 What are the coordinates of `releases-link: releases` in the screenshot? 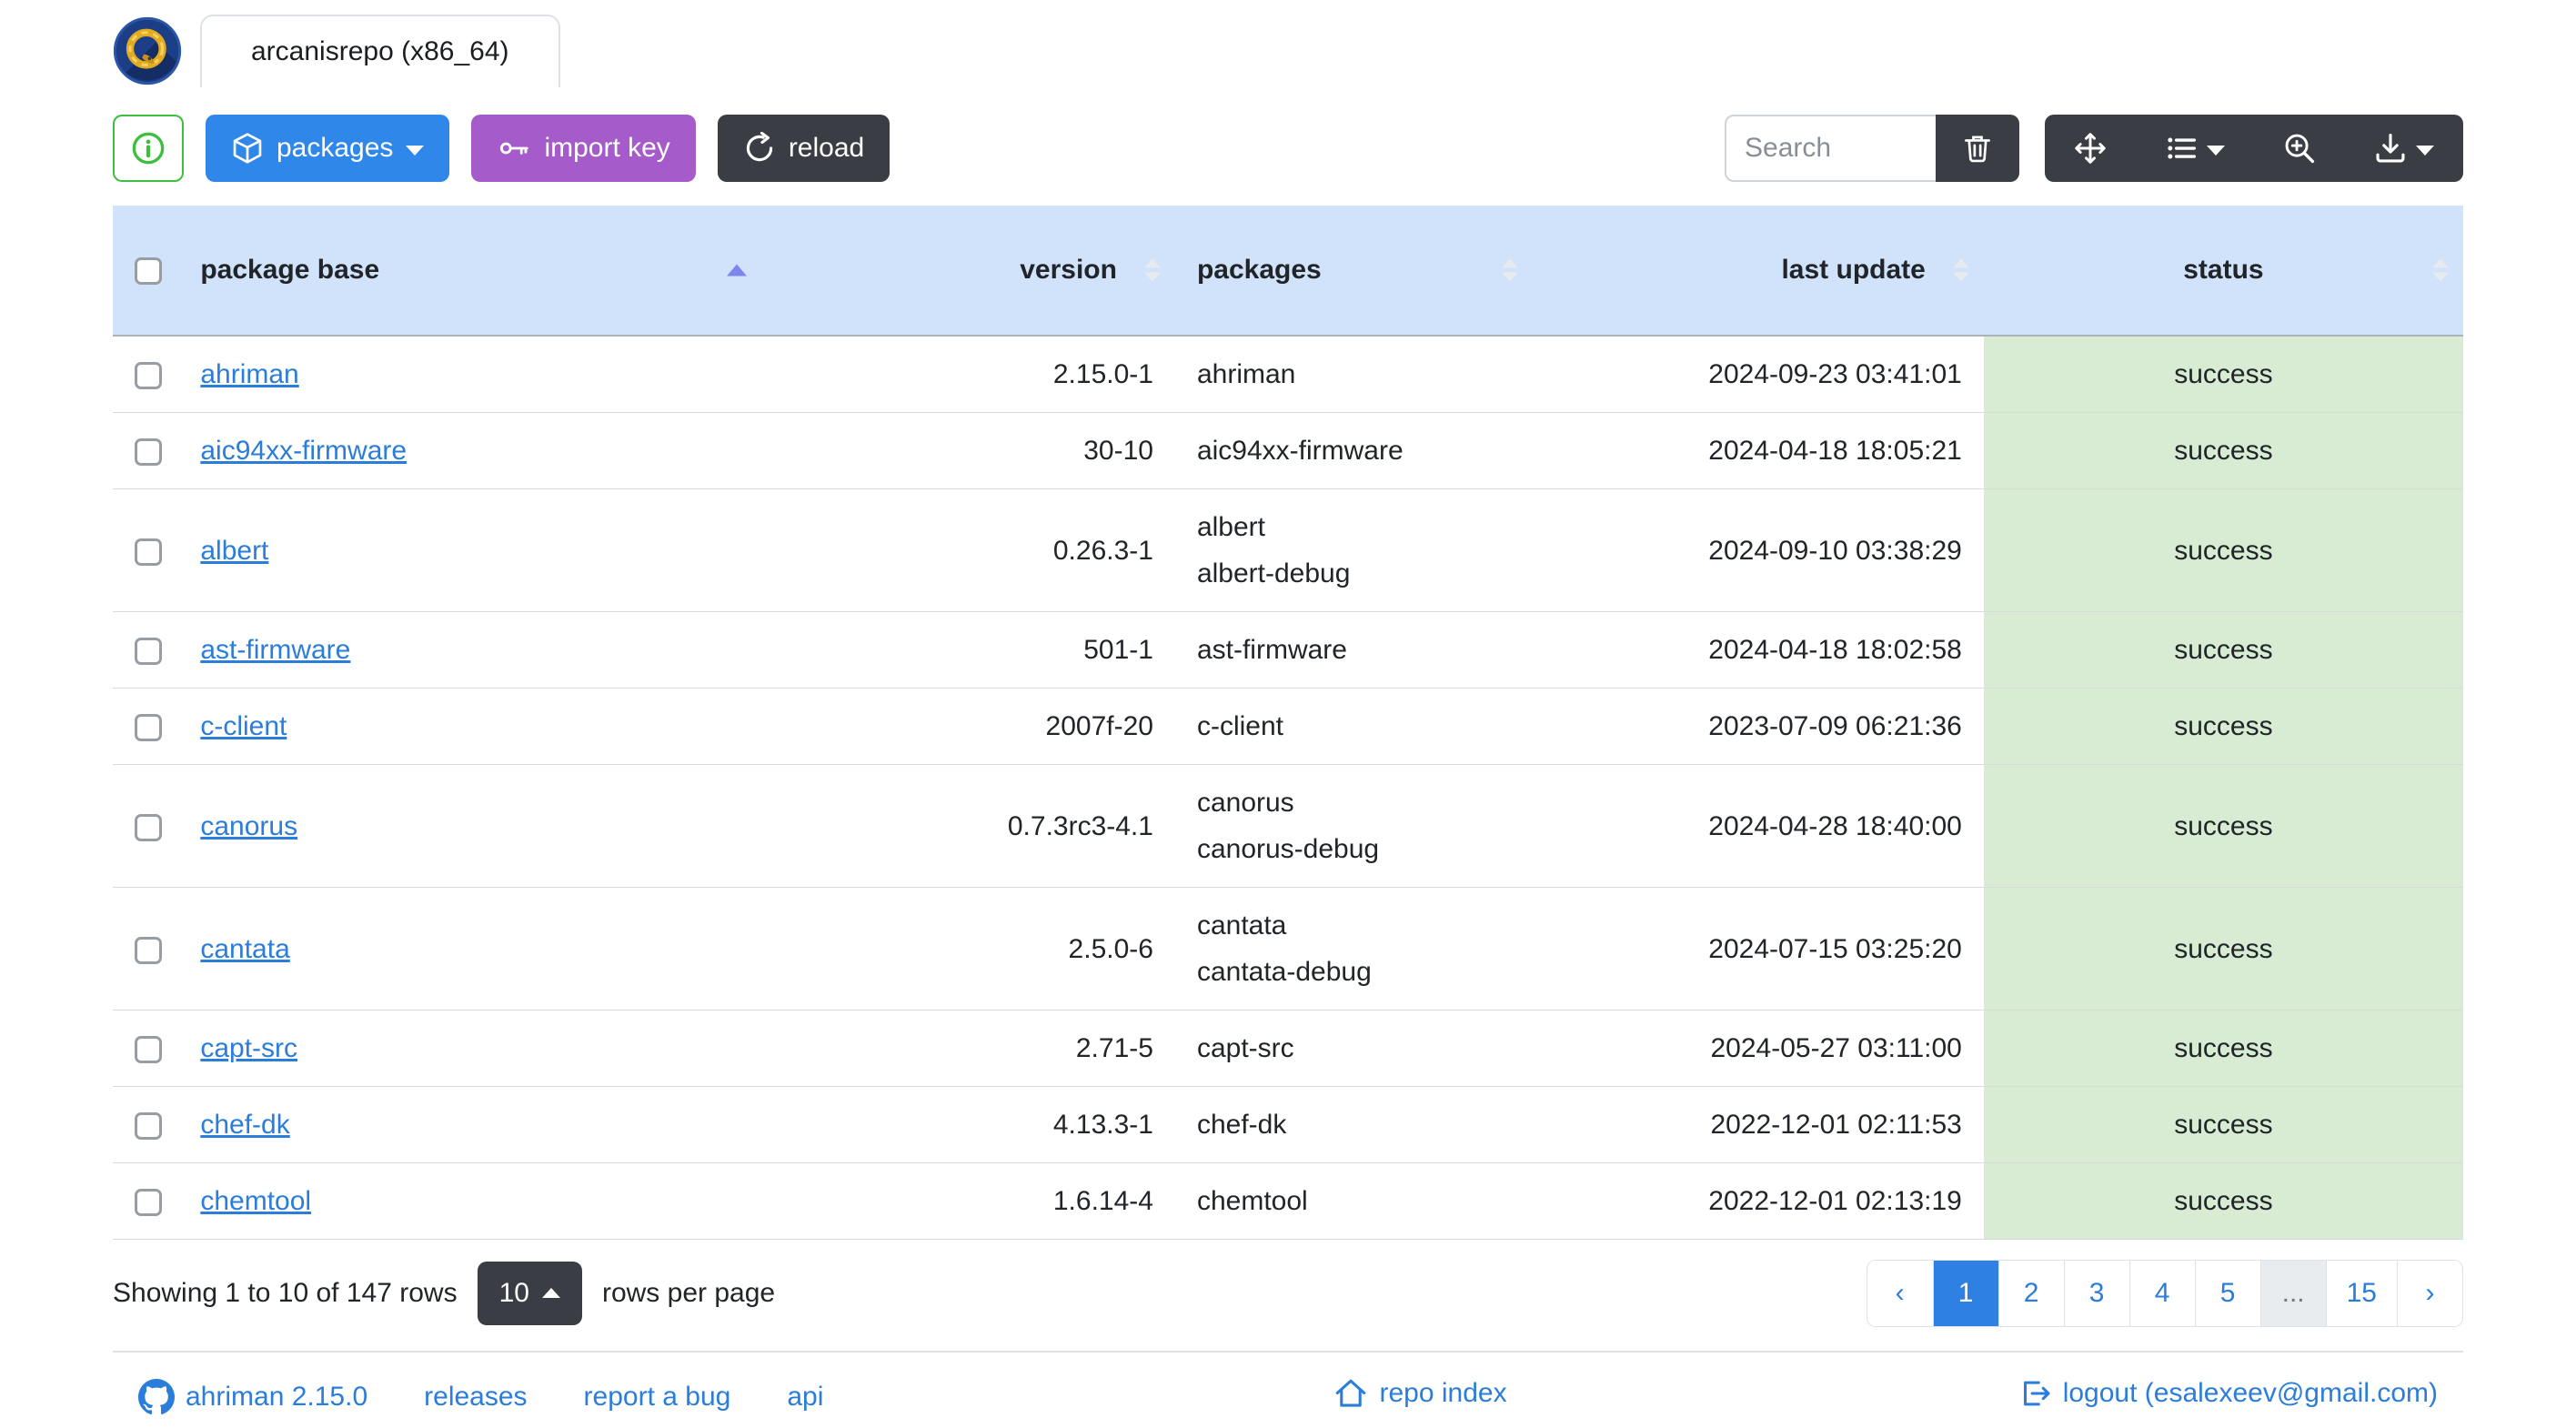 It's located at (475, 1398).